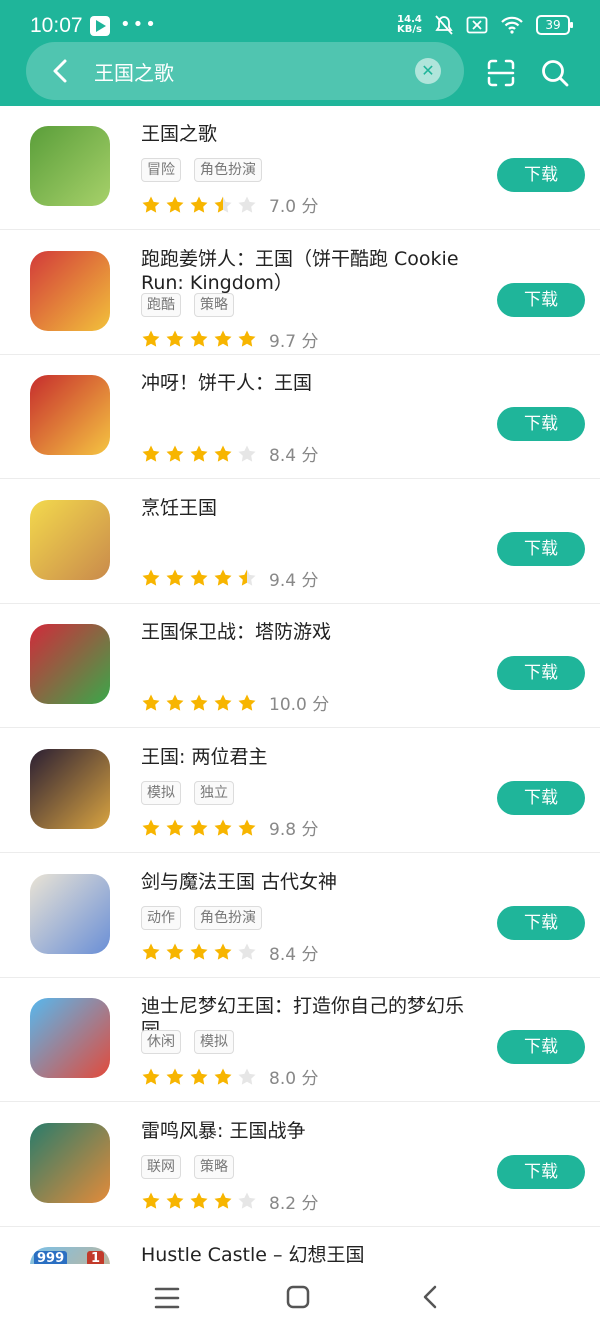 The image size is (600, 1334). Describe the element at coordinates (70, 1255) in the screenshot. I see `app-icon: 999 1` at that location.